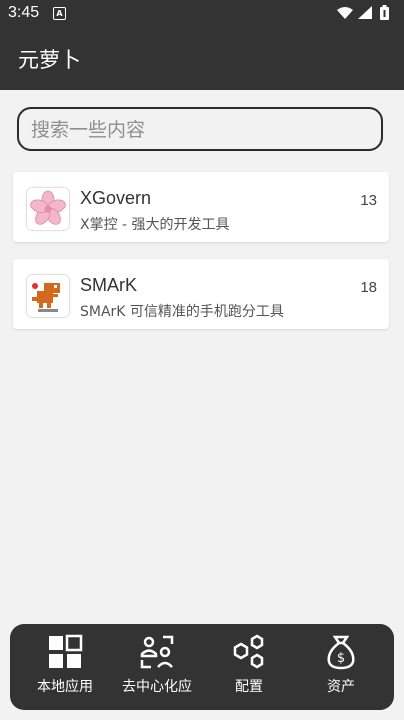 The width and height of the screenshot is (404, 720). I want to click on dinosaur-icon, so click(48, 296).